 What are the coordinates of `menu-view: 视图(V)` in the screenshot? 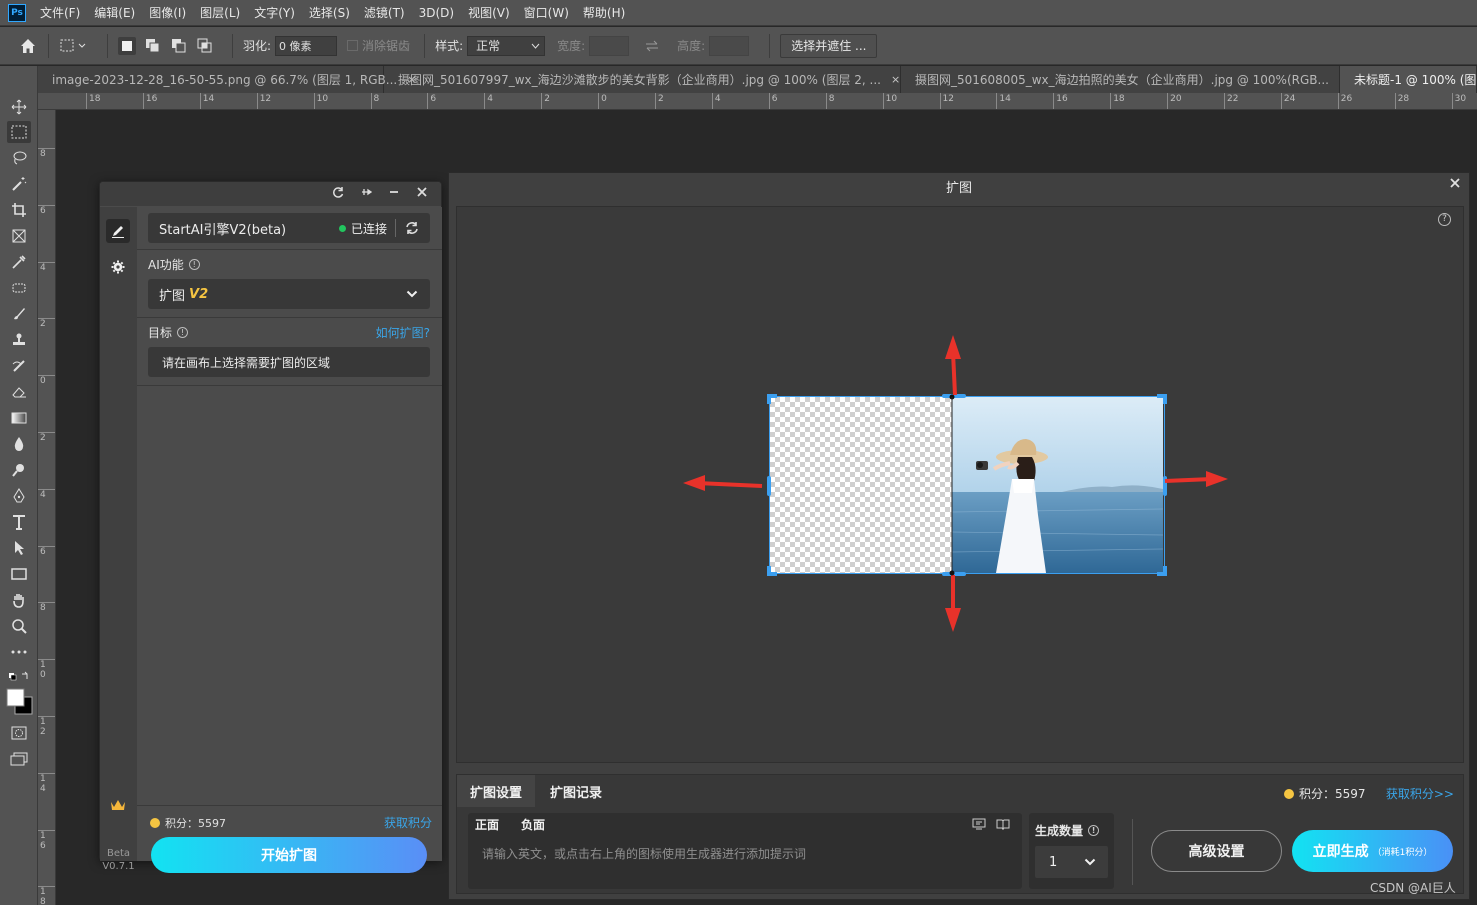 It's located at (489, 12).